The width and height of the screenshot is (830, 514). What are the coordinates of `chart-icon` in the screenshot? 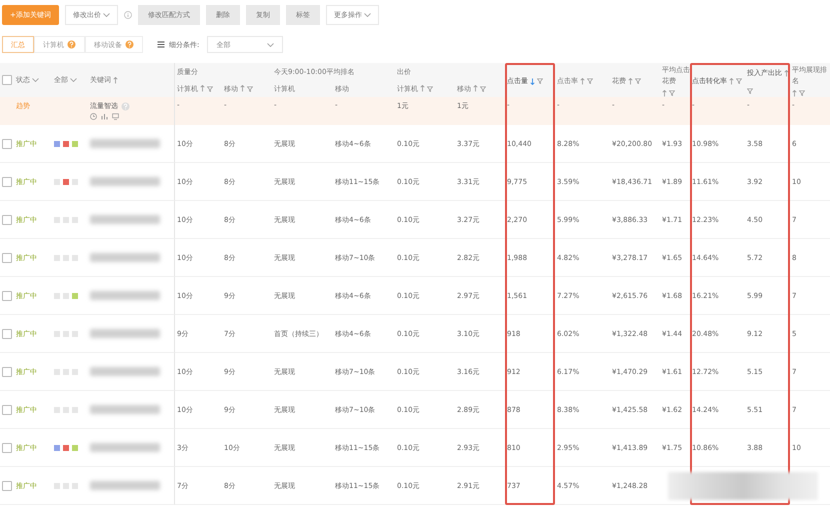 It's located at (104, 116).